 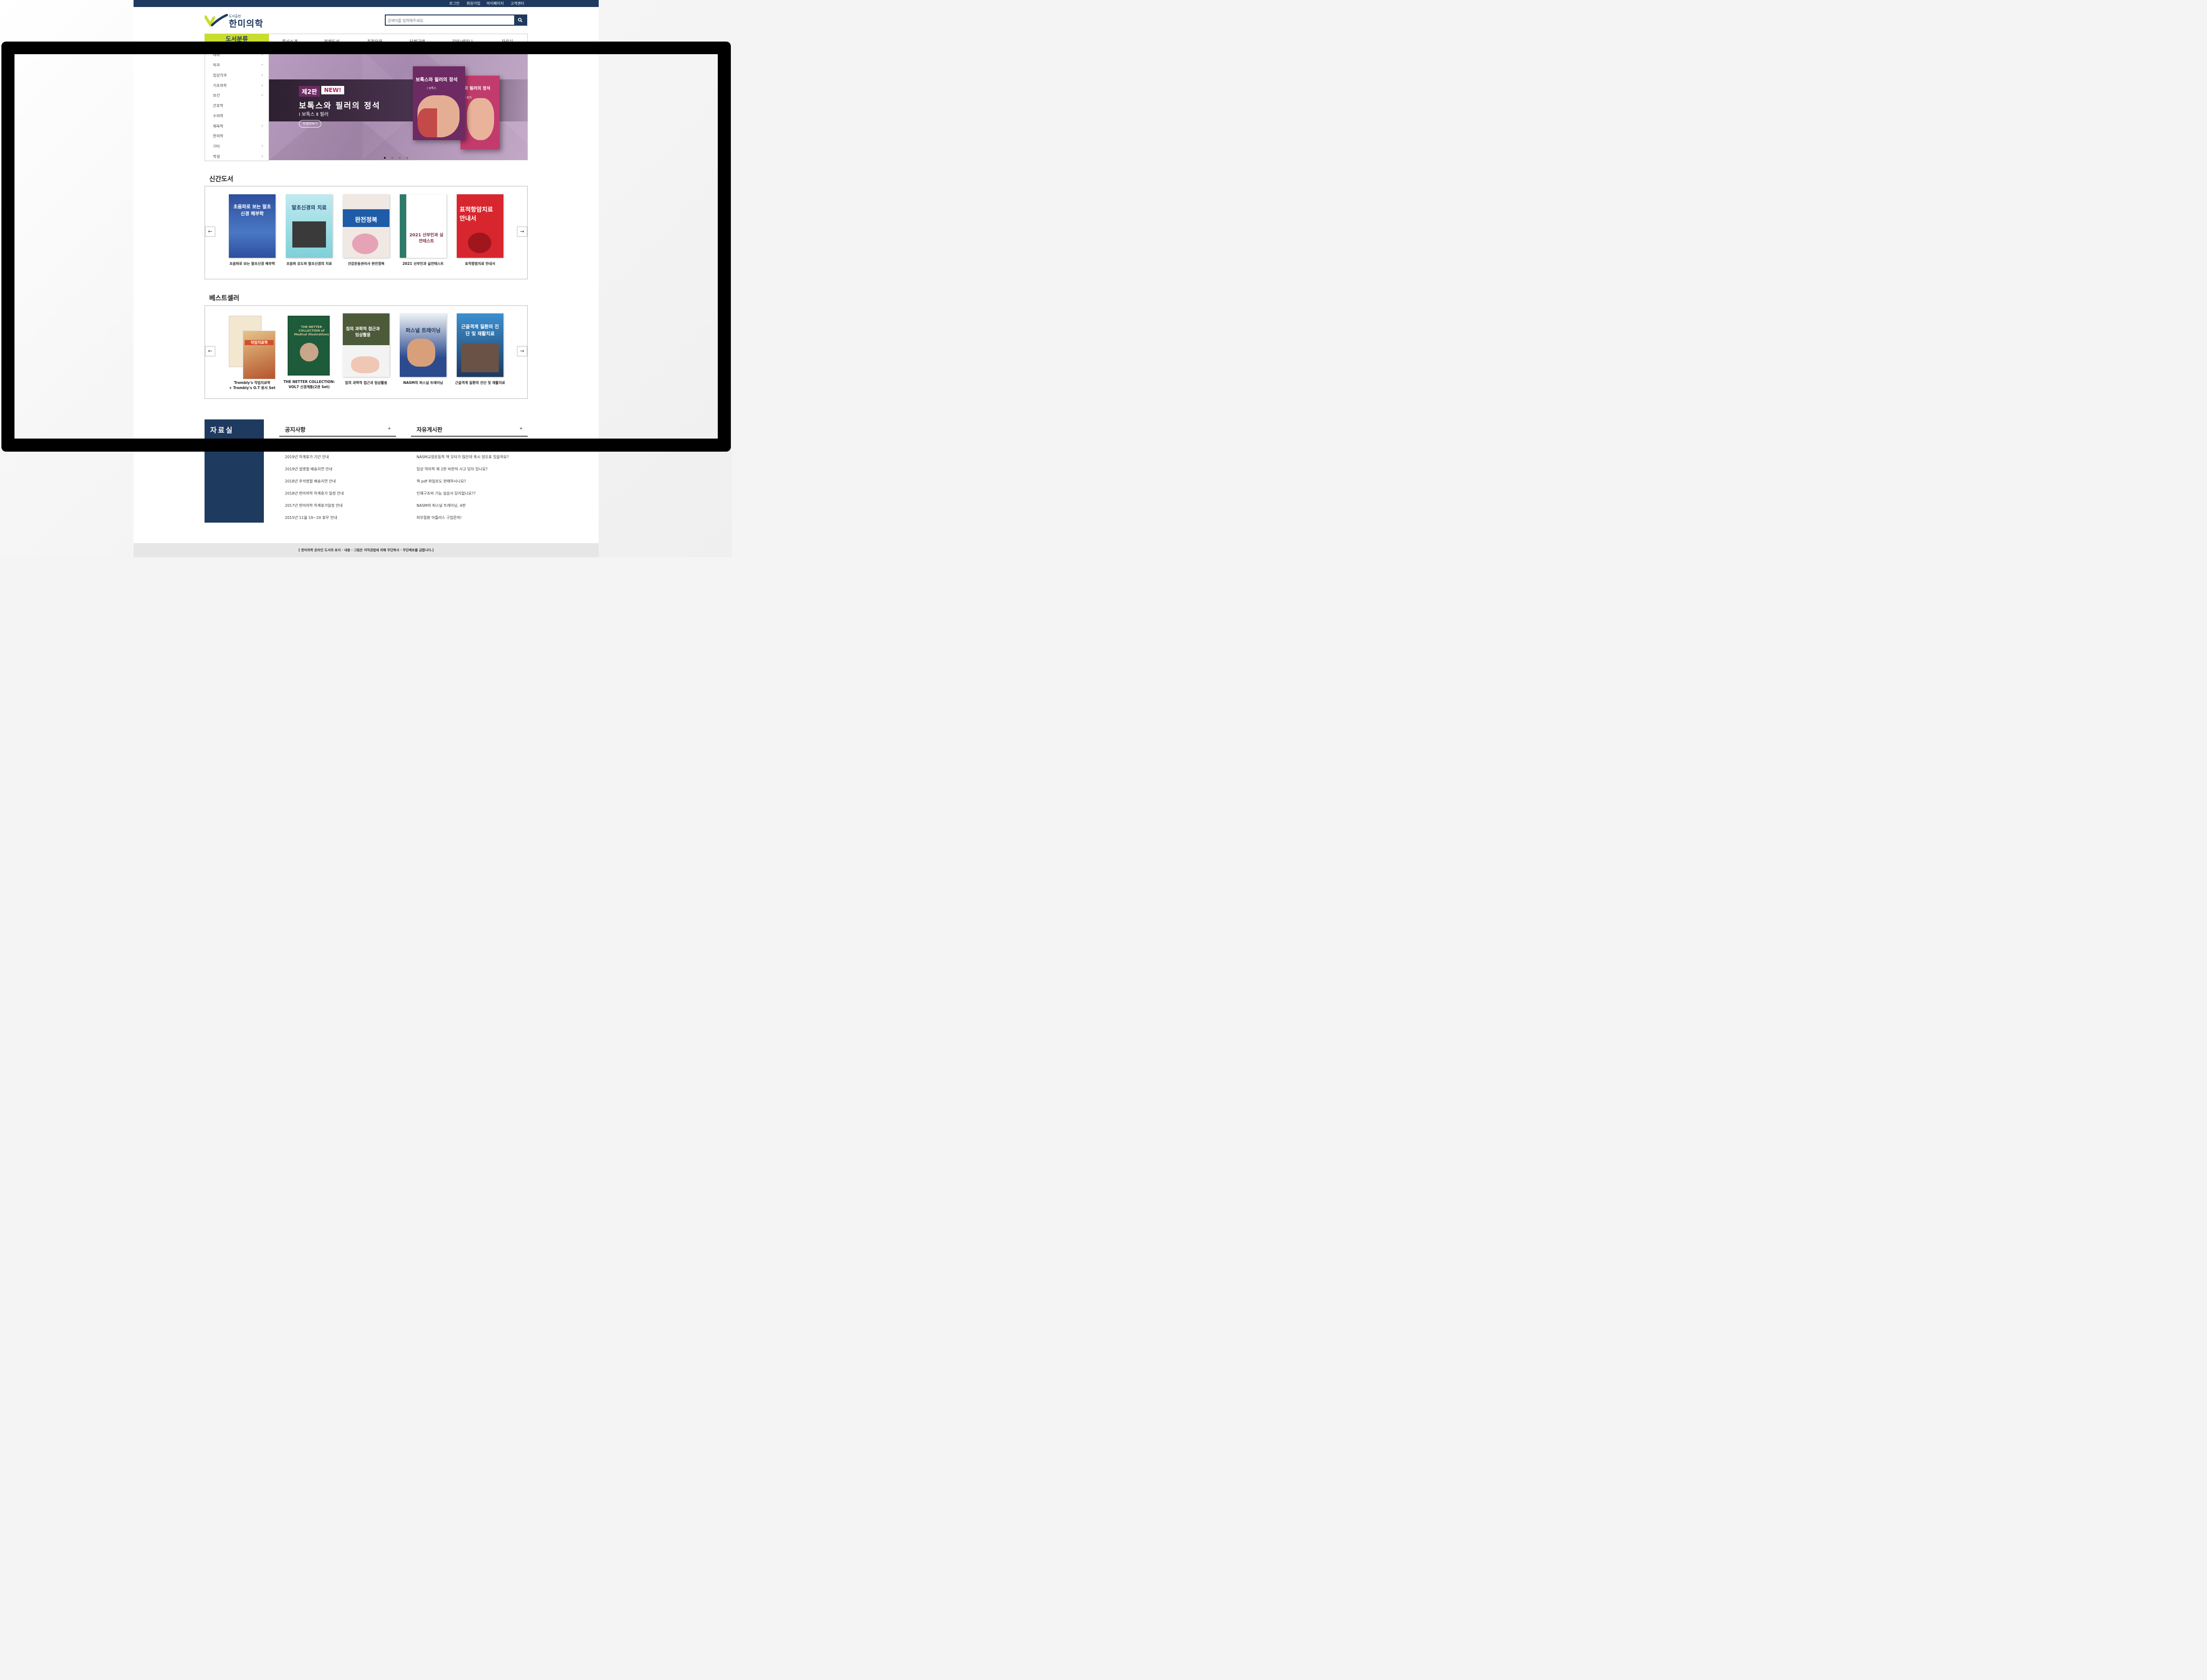 What do you see at coordinates (521, 428) in the screenshot?
I see `free-board-more-button: +` at bounding box center [521, 428].